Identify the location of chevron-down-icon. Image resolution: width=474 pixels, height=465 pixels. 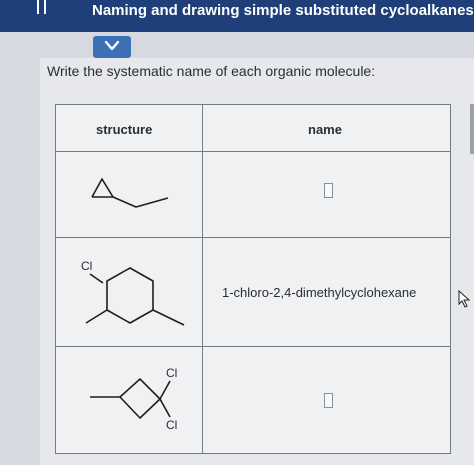
(112, 45).